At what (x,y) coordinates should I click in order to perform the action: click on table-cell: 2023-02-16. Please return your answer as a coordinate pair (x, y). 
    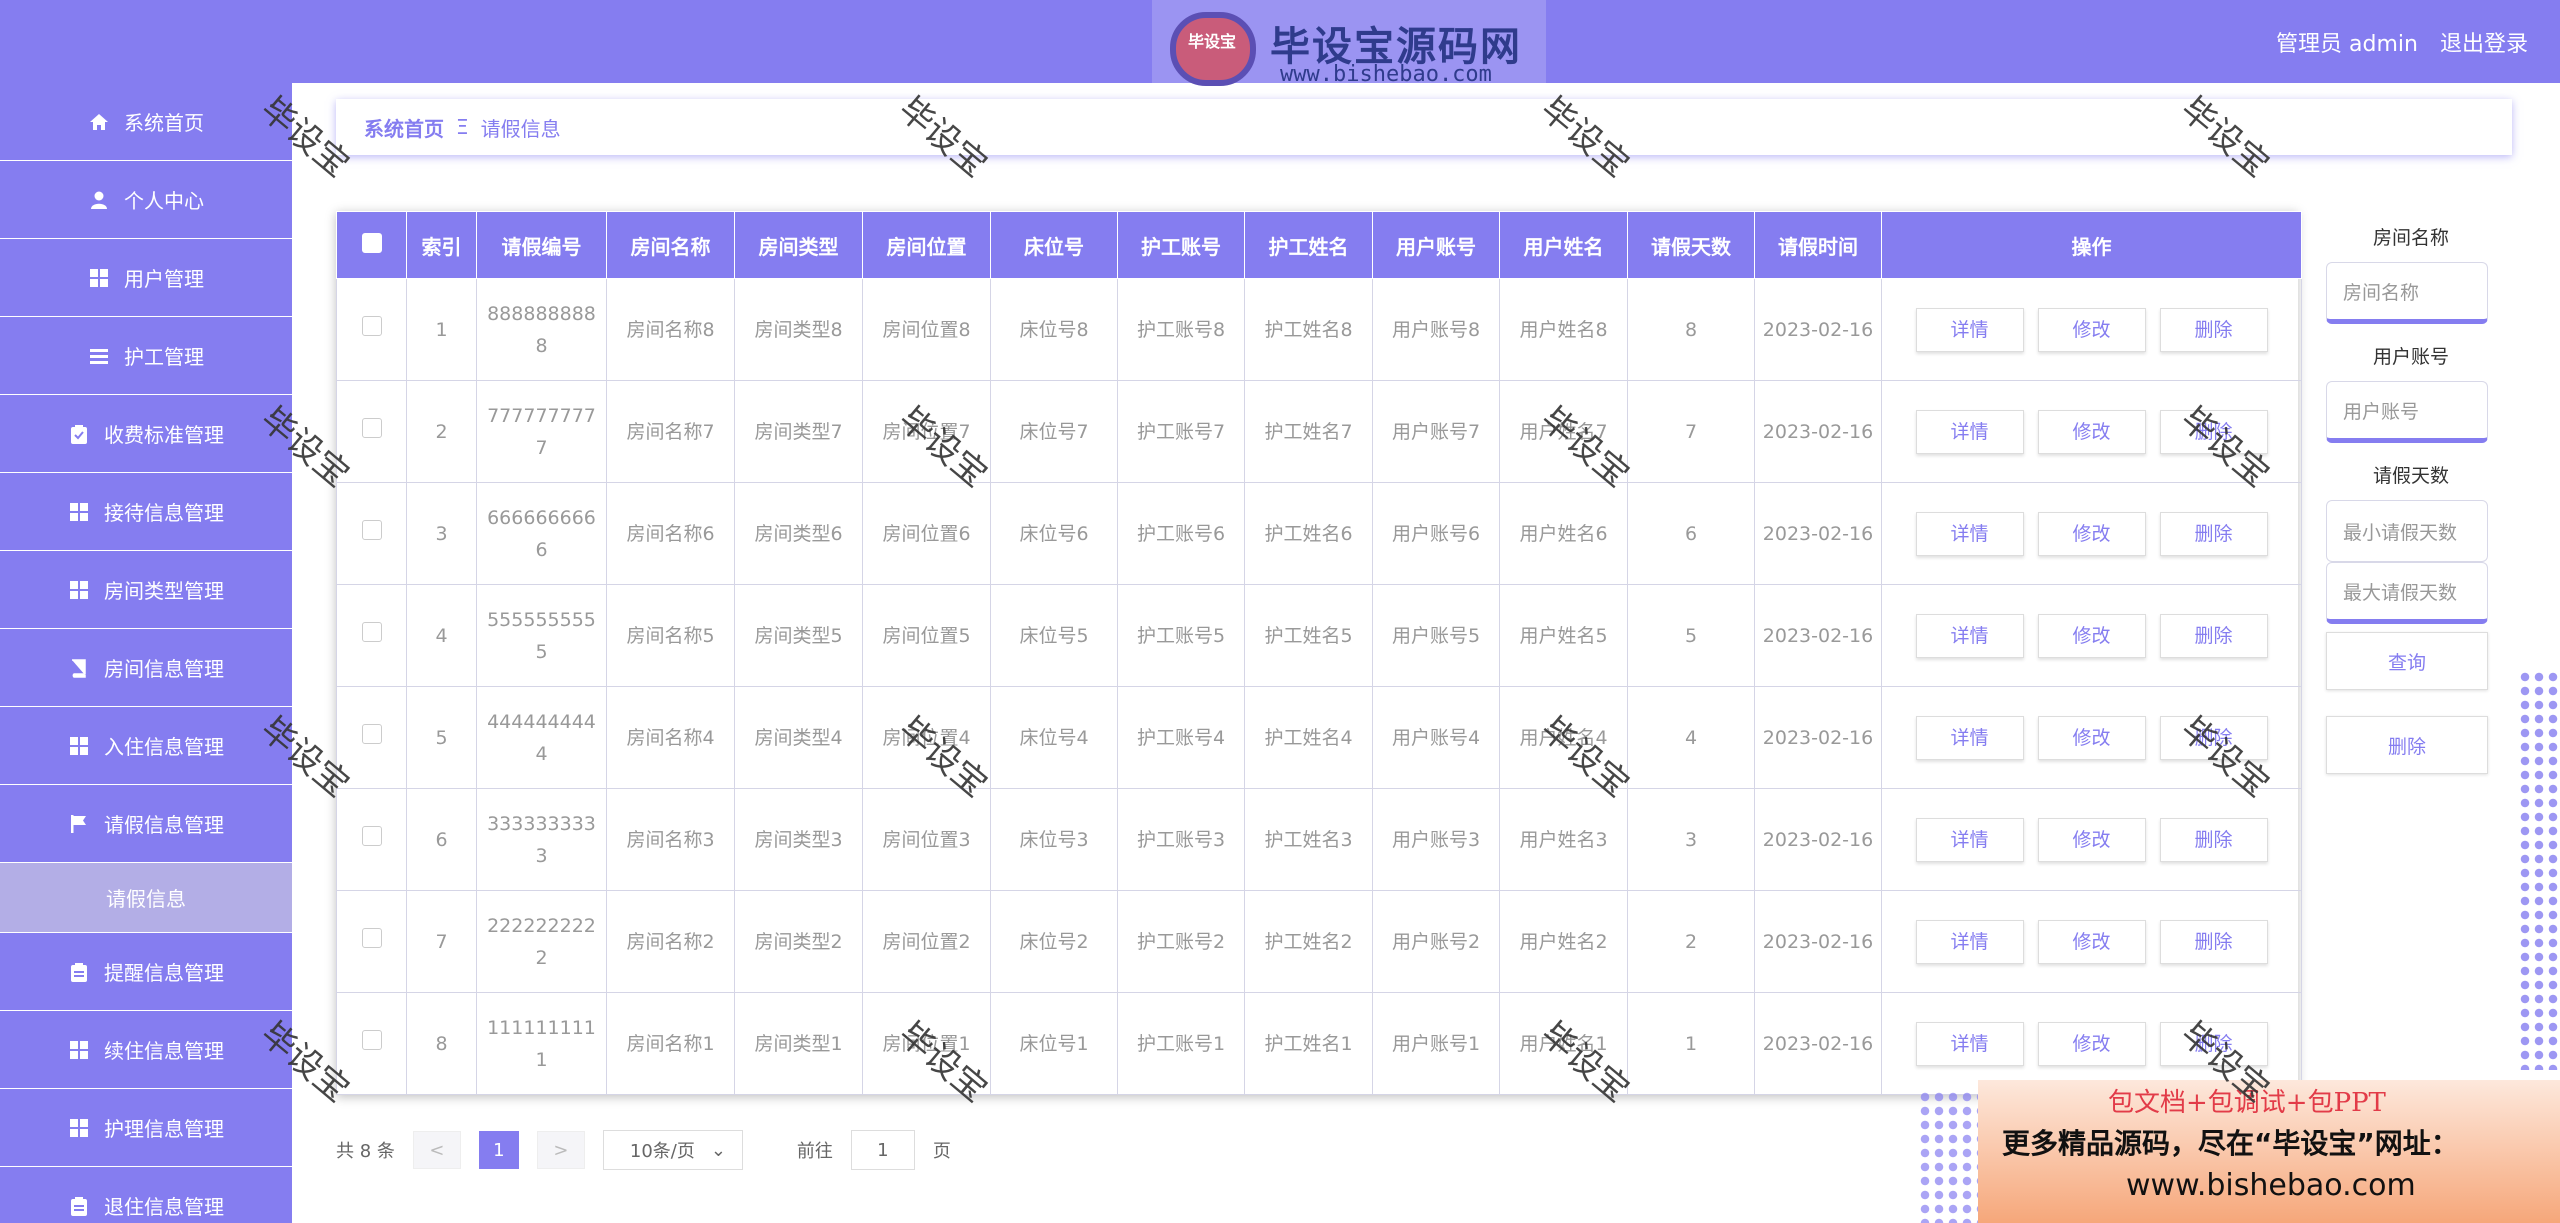
    Looking at the image, I should click on (1818, 839).